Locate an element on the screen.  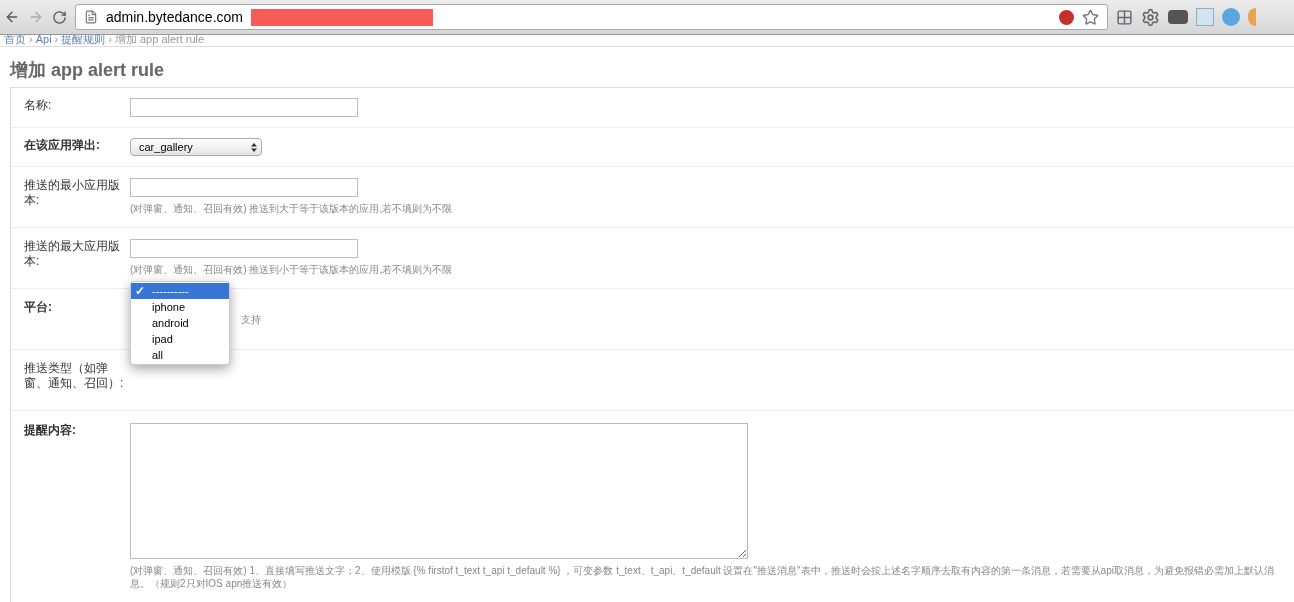
forward-icon is located at coordinates (36, 17).